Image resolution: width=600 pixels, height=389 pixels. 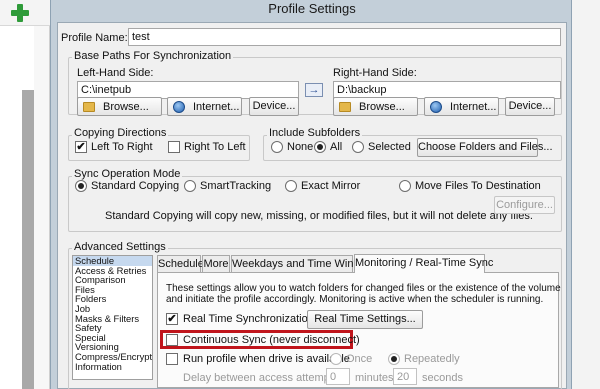 I want to click on run-once-label: Once, so click(x=359, y=359).